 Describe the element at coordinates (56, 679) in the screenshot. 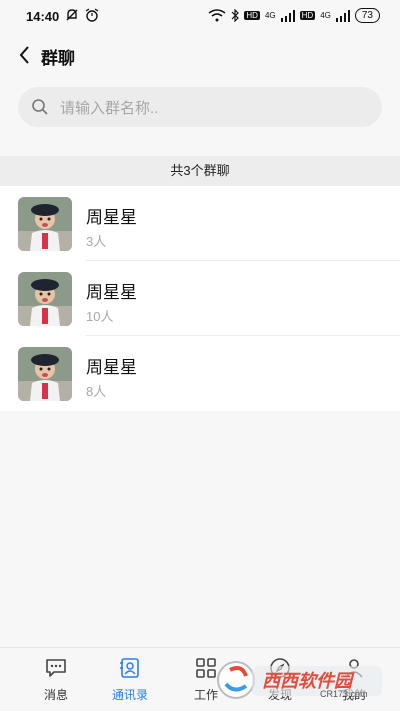

I see `tab-messages: 消息` at that location.